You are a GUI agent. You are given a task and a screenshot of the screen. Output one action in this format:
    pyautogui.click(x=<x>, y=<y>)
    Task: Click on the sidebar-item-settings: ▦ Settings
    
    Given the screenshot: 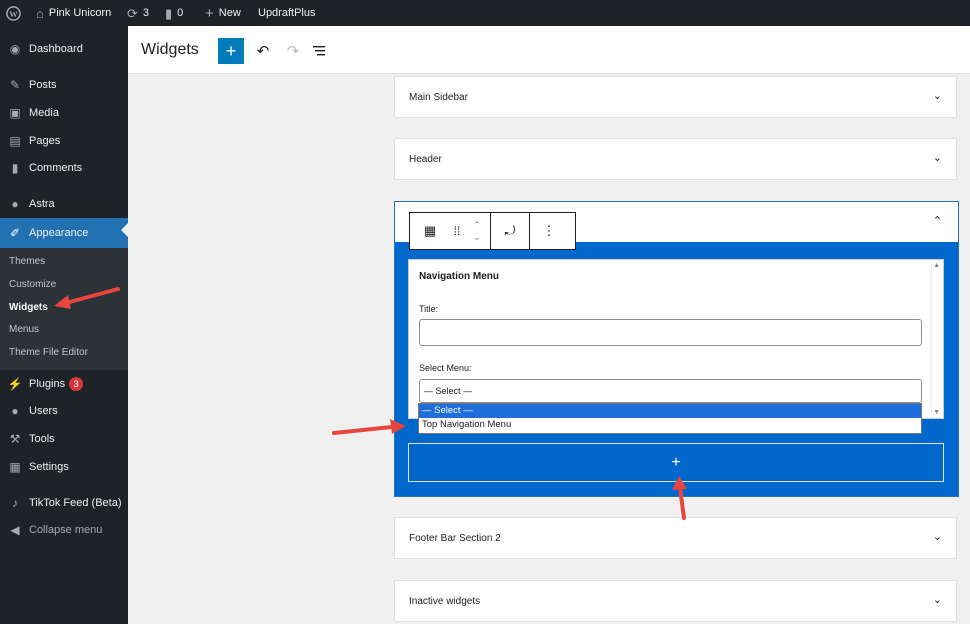 What is the action you would take?
    pyautogui.click(x=64, y=466)
    